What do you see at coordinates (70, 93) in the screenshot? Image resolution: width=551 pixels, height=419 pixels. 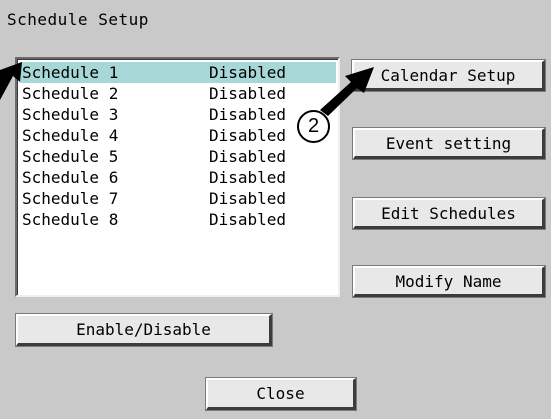 I see `schedule-name: Schedule 2` at bounding box center [70, 93].